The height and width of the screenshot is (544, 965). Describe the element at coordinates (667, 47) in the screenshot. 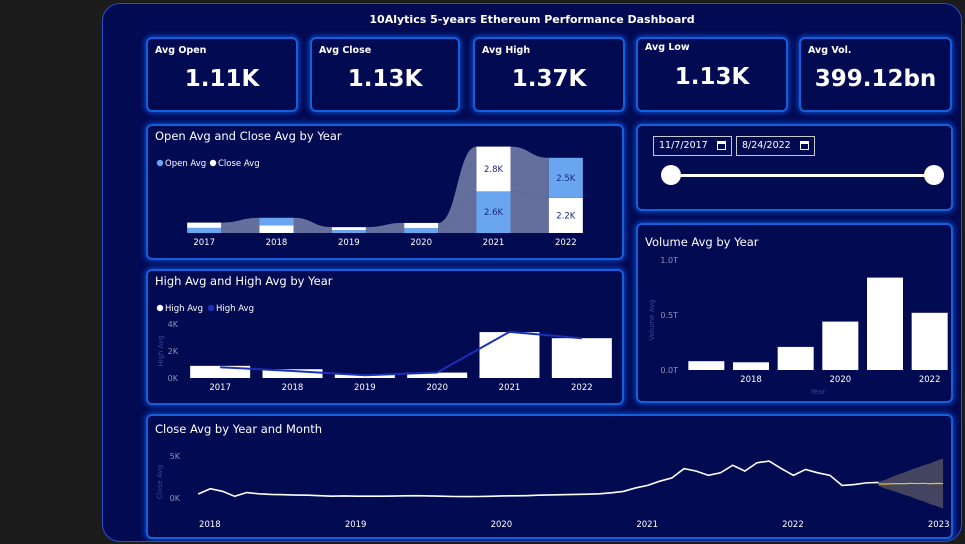

I see `kpi-label: Avg Low` at that location.